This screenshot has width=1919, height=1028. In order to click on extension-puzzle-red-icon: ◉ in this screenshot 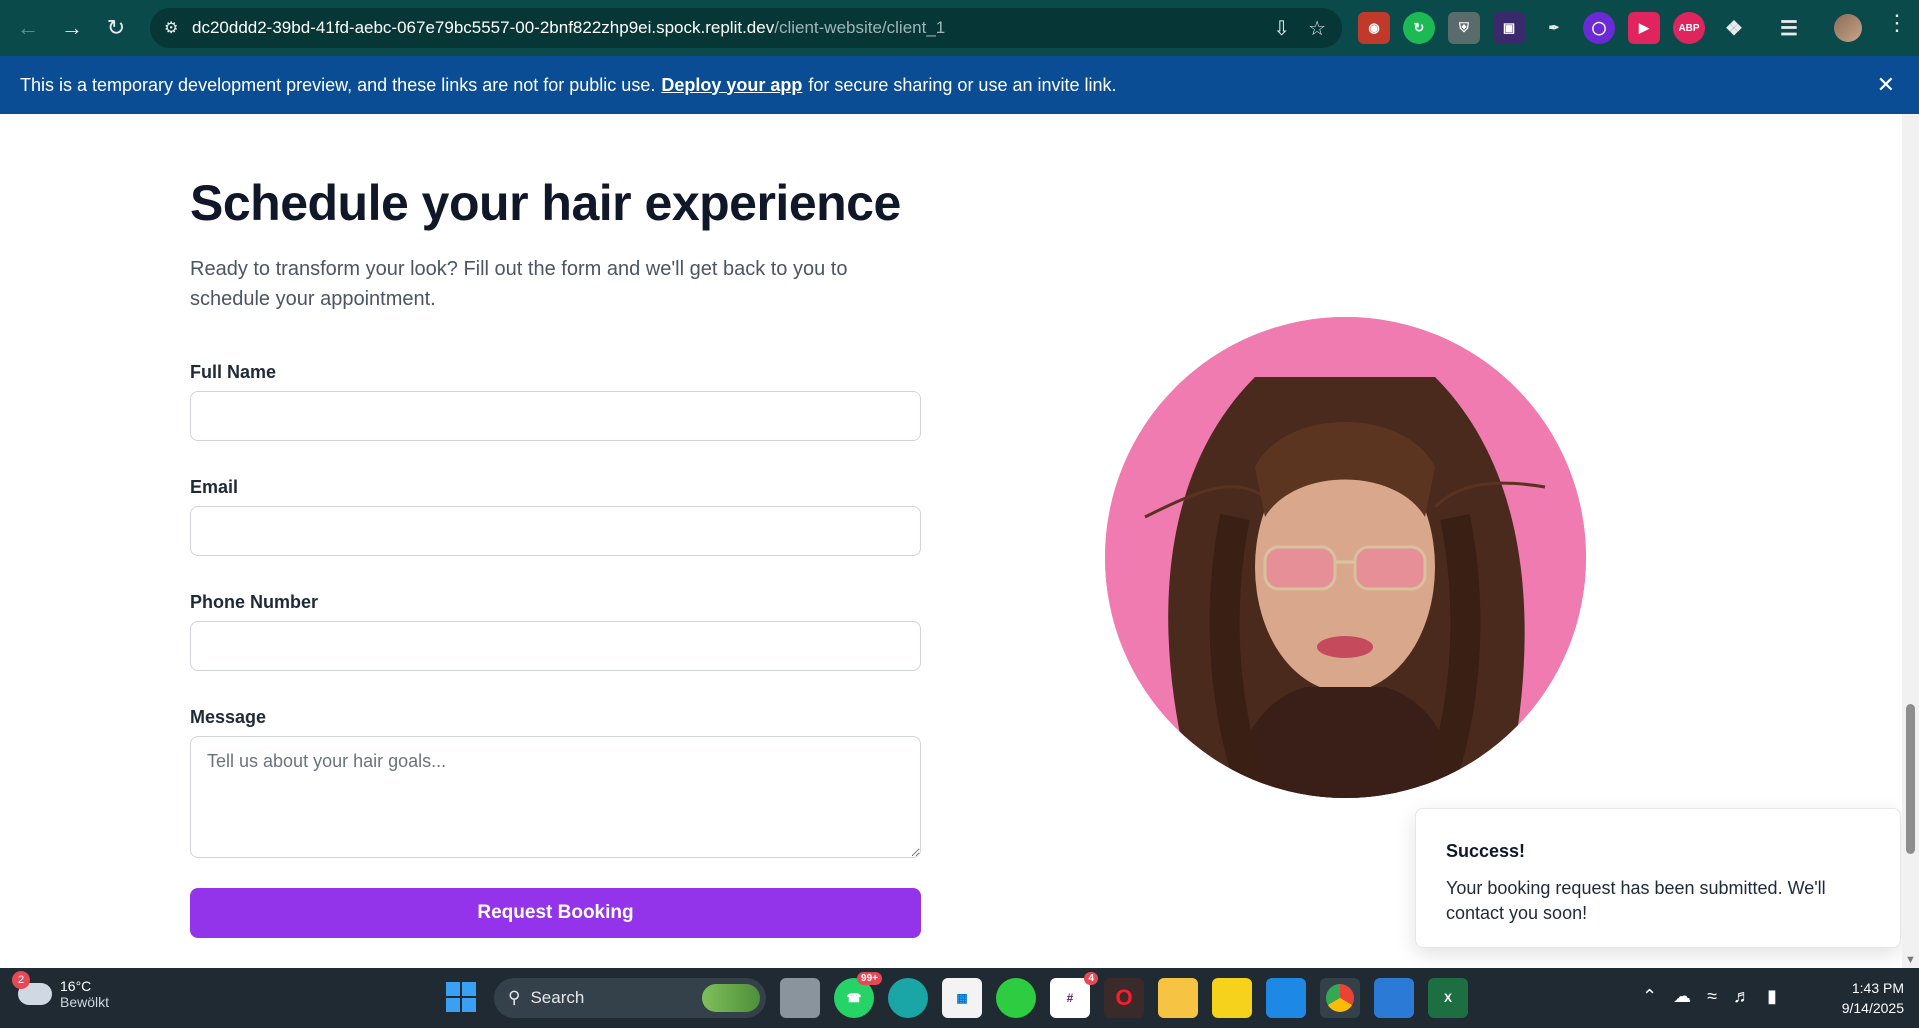, I will do `click(1374, 28)`.